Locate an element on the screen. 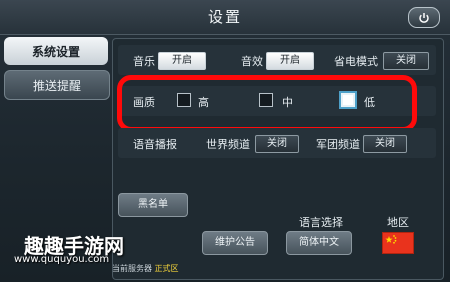 The image size is (450, 282). legion-channel-label: 军团频道 is located at coordinates (338, 144).